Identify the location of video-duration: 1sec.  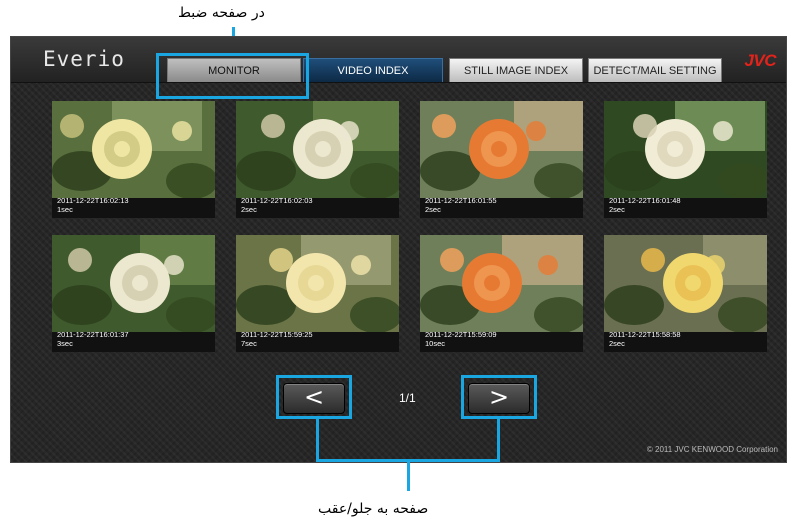
(65, 209).